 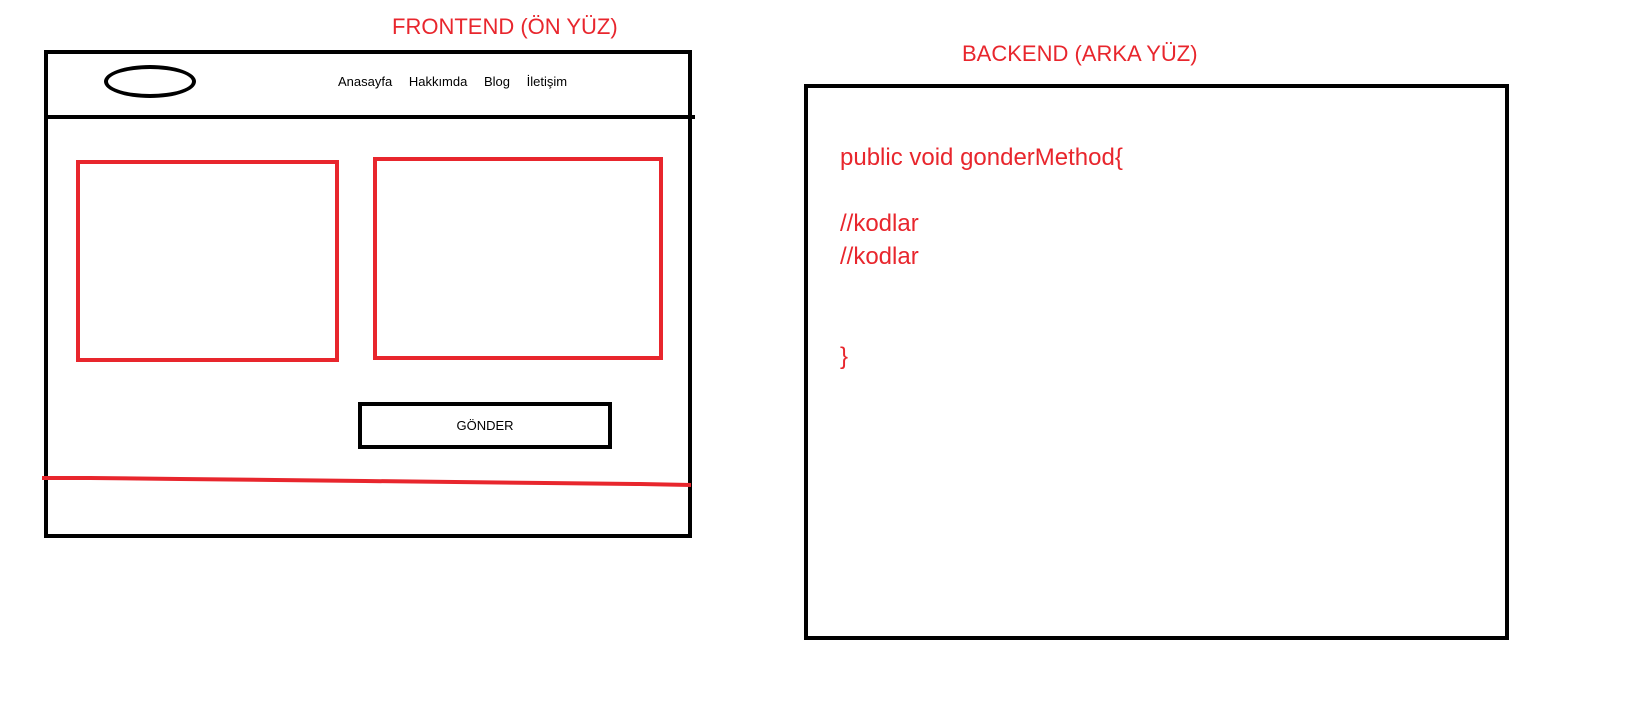 What do you see at coordinates (150, 81) in the screenshot?
I see `logo` at bounding box center [150, 81].